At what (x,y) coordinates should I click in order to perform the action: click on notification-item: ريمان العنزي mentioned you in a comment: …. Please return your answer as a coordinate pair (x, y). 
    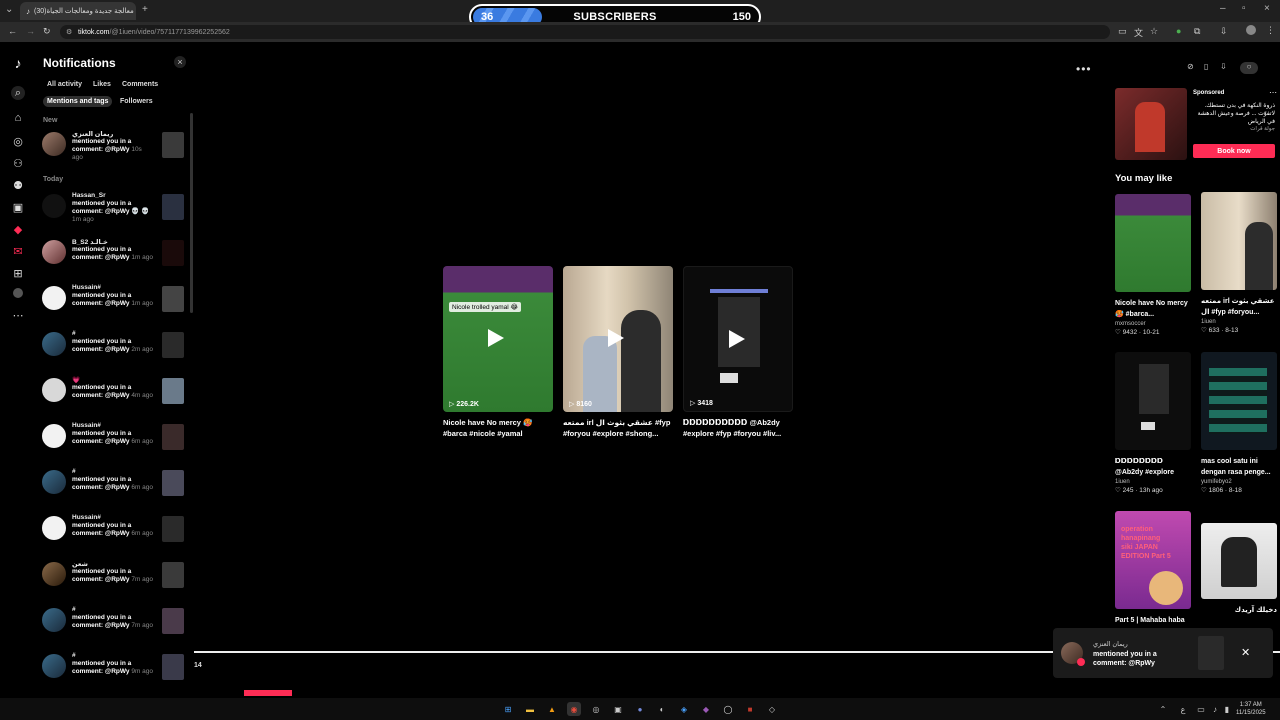
    Looking at the image, I should click on (113, 149).